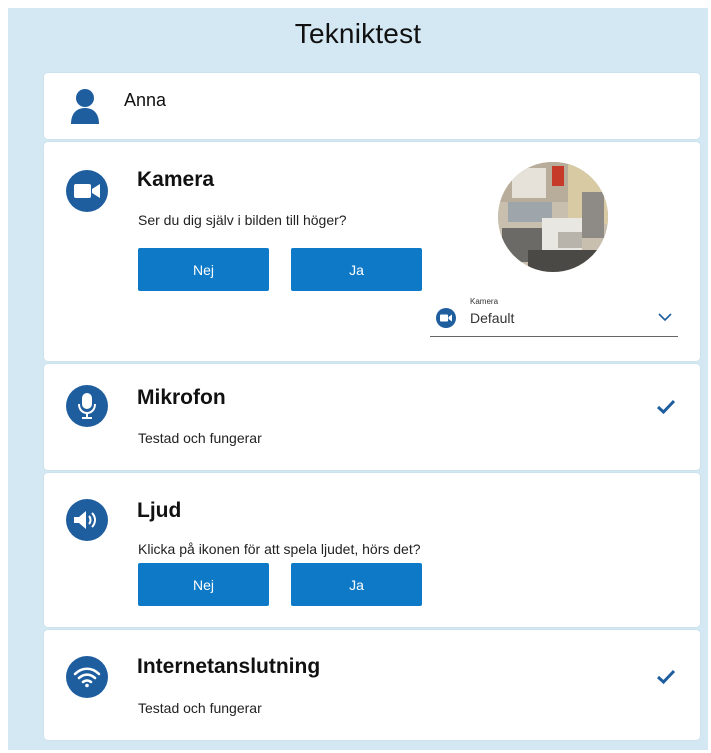 The height and width of the screenshot is (753, 711). I want to click on microphone-icon, so click(87, 406).